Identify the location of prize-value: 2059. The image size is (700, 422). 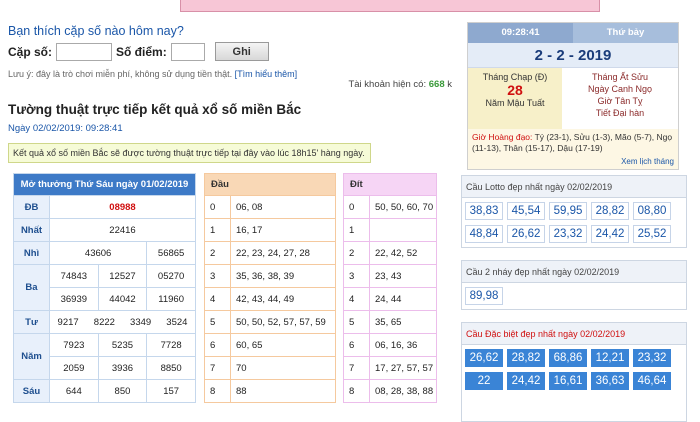
(74, 368).